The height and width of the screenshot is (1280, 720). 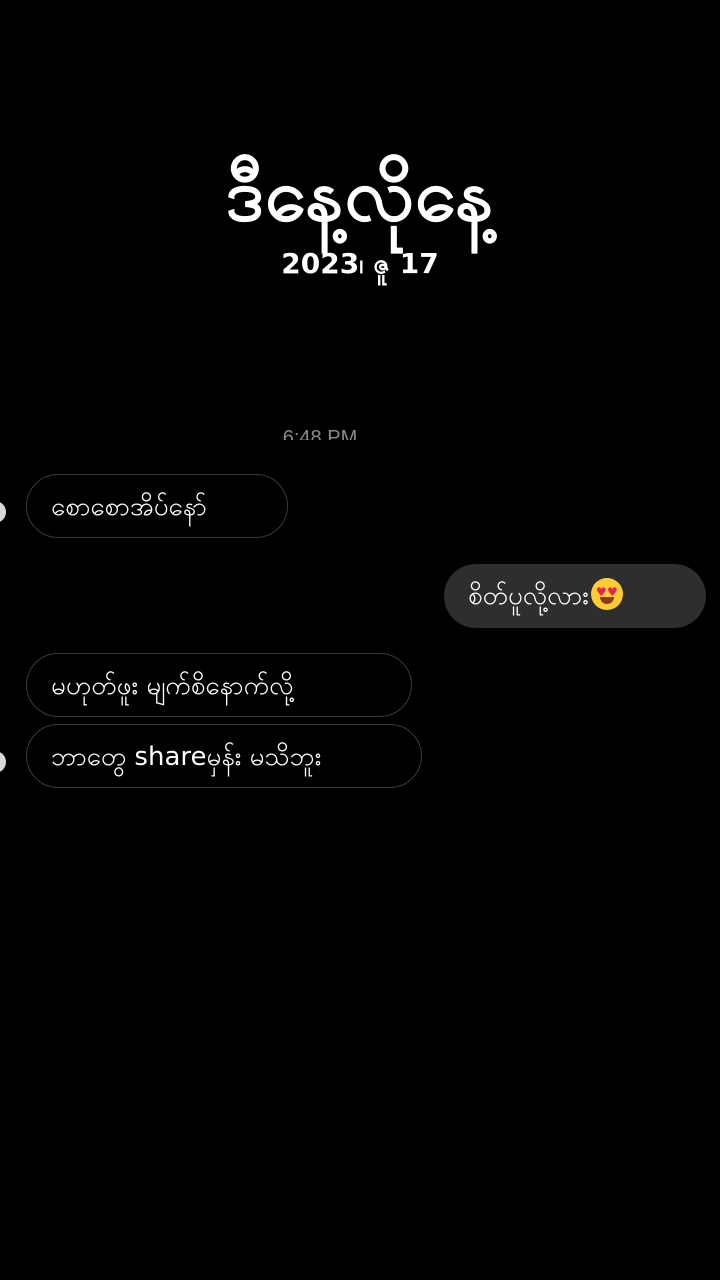 I want to click on memory-title: ဒီနေ့လိုနေ့, so click(x=360, y=195).